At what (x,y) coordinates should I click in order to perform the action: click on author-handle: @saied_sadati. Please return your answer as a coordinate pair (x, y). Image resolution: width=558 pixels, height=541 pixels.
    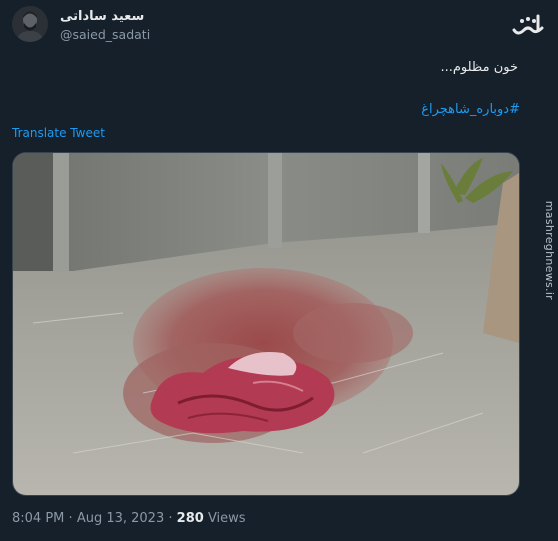
    Looking at the image, I should click on (105, 34).